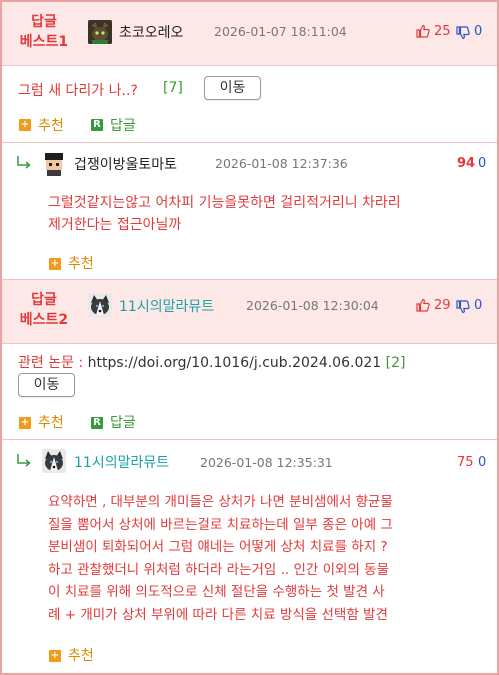 Image resolution: width=499 pixels, height=675 pixels. I want to click on paper-label: 관련 논문 :, so click(51, 363).